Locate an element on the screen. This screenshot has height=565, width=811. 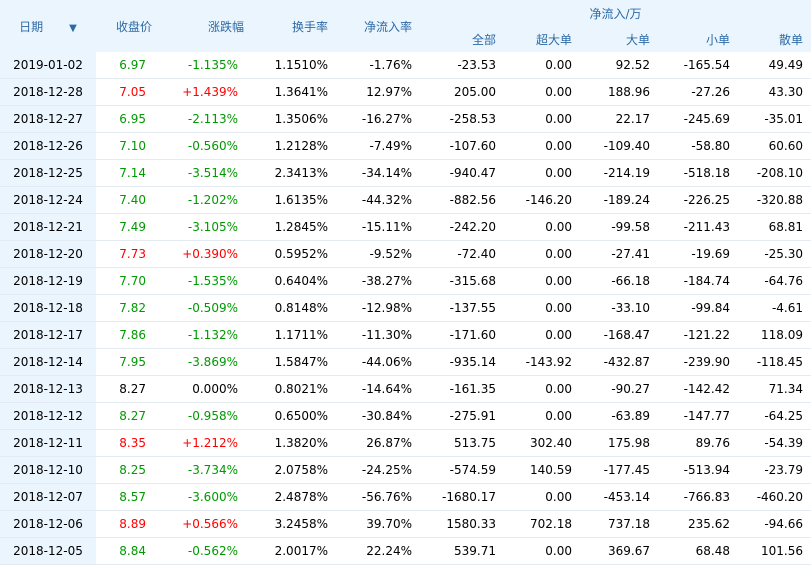
net-ratio-cell: -44.32% is located at coordinates (378, 200).